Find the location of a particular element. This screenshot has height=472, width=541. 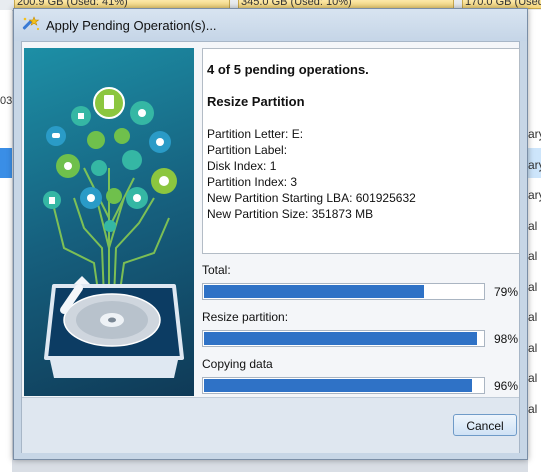

copying-progress-percent: 96% is located at coordinates (506, 386).